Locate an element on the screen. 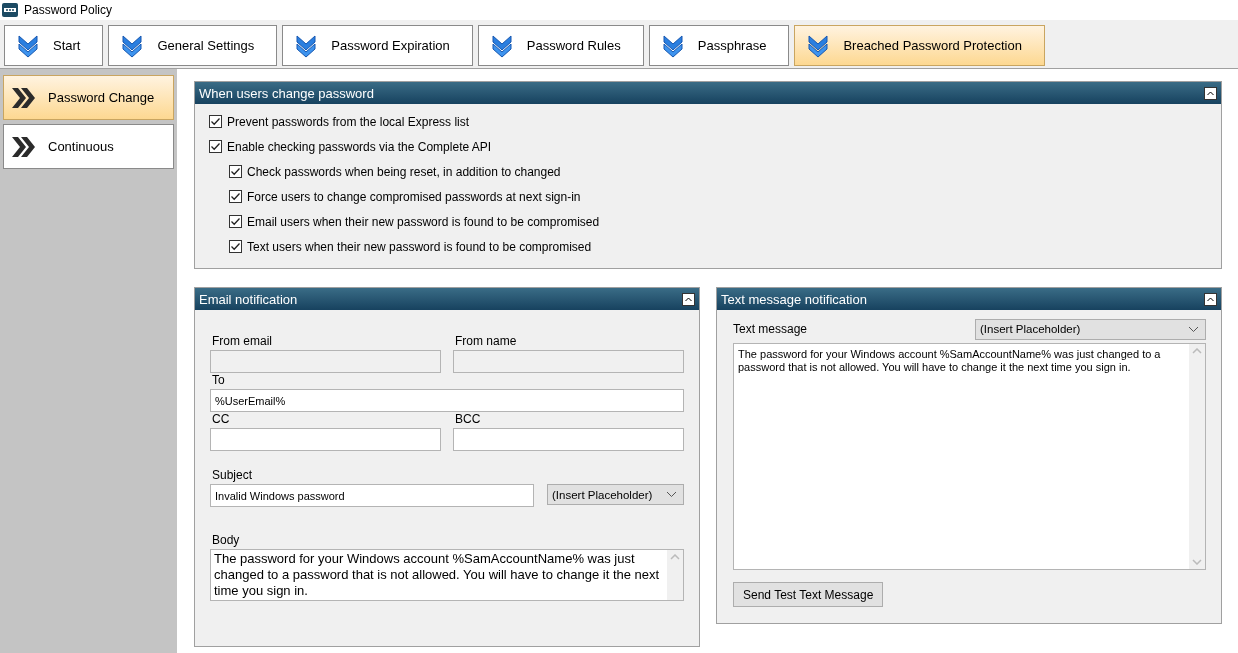  tab: General Settings is located at coordinates (193, 45).